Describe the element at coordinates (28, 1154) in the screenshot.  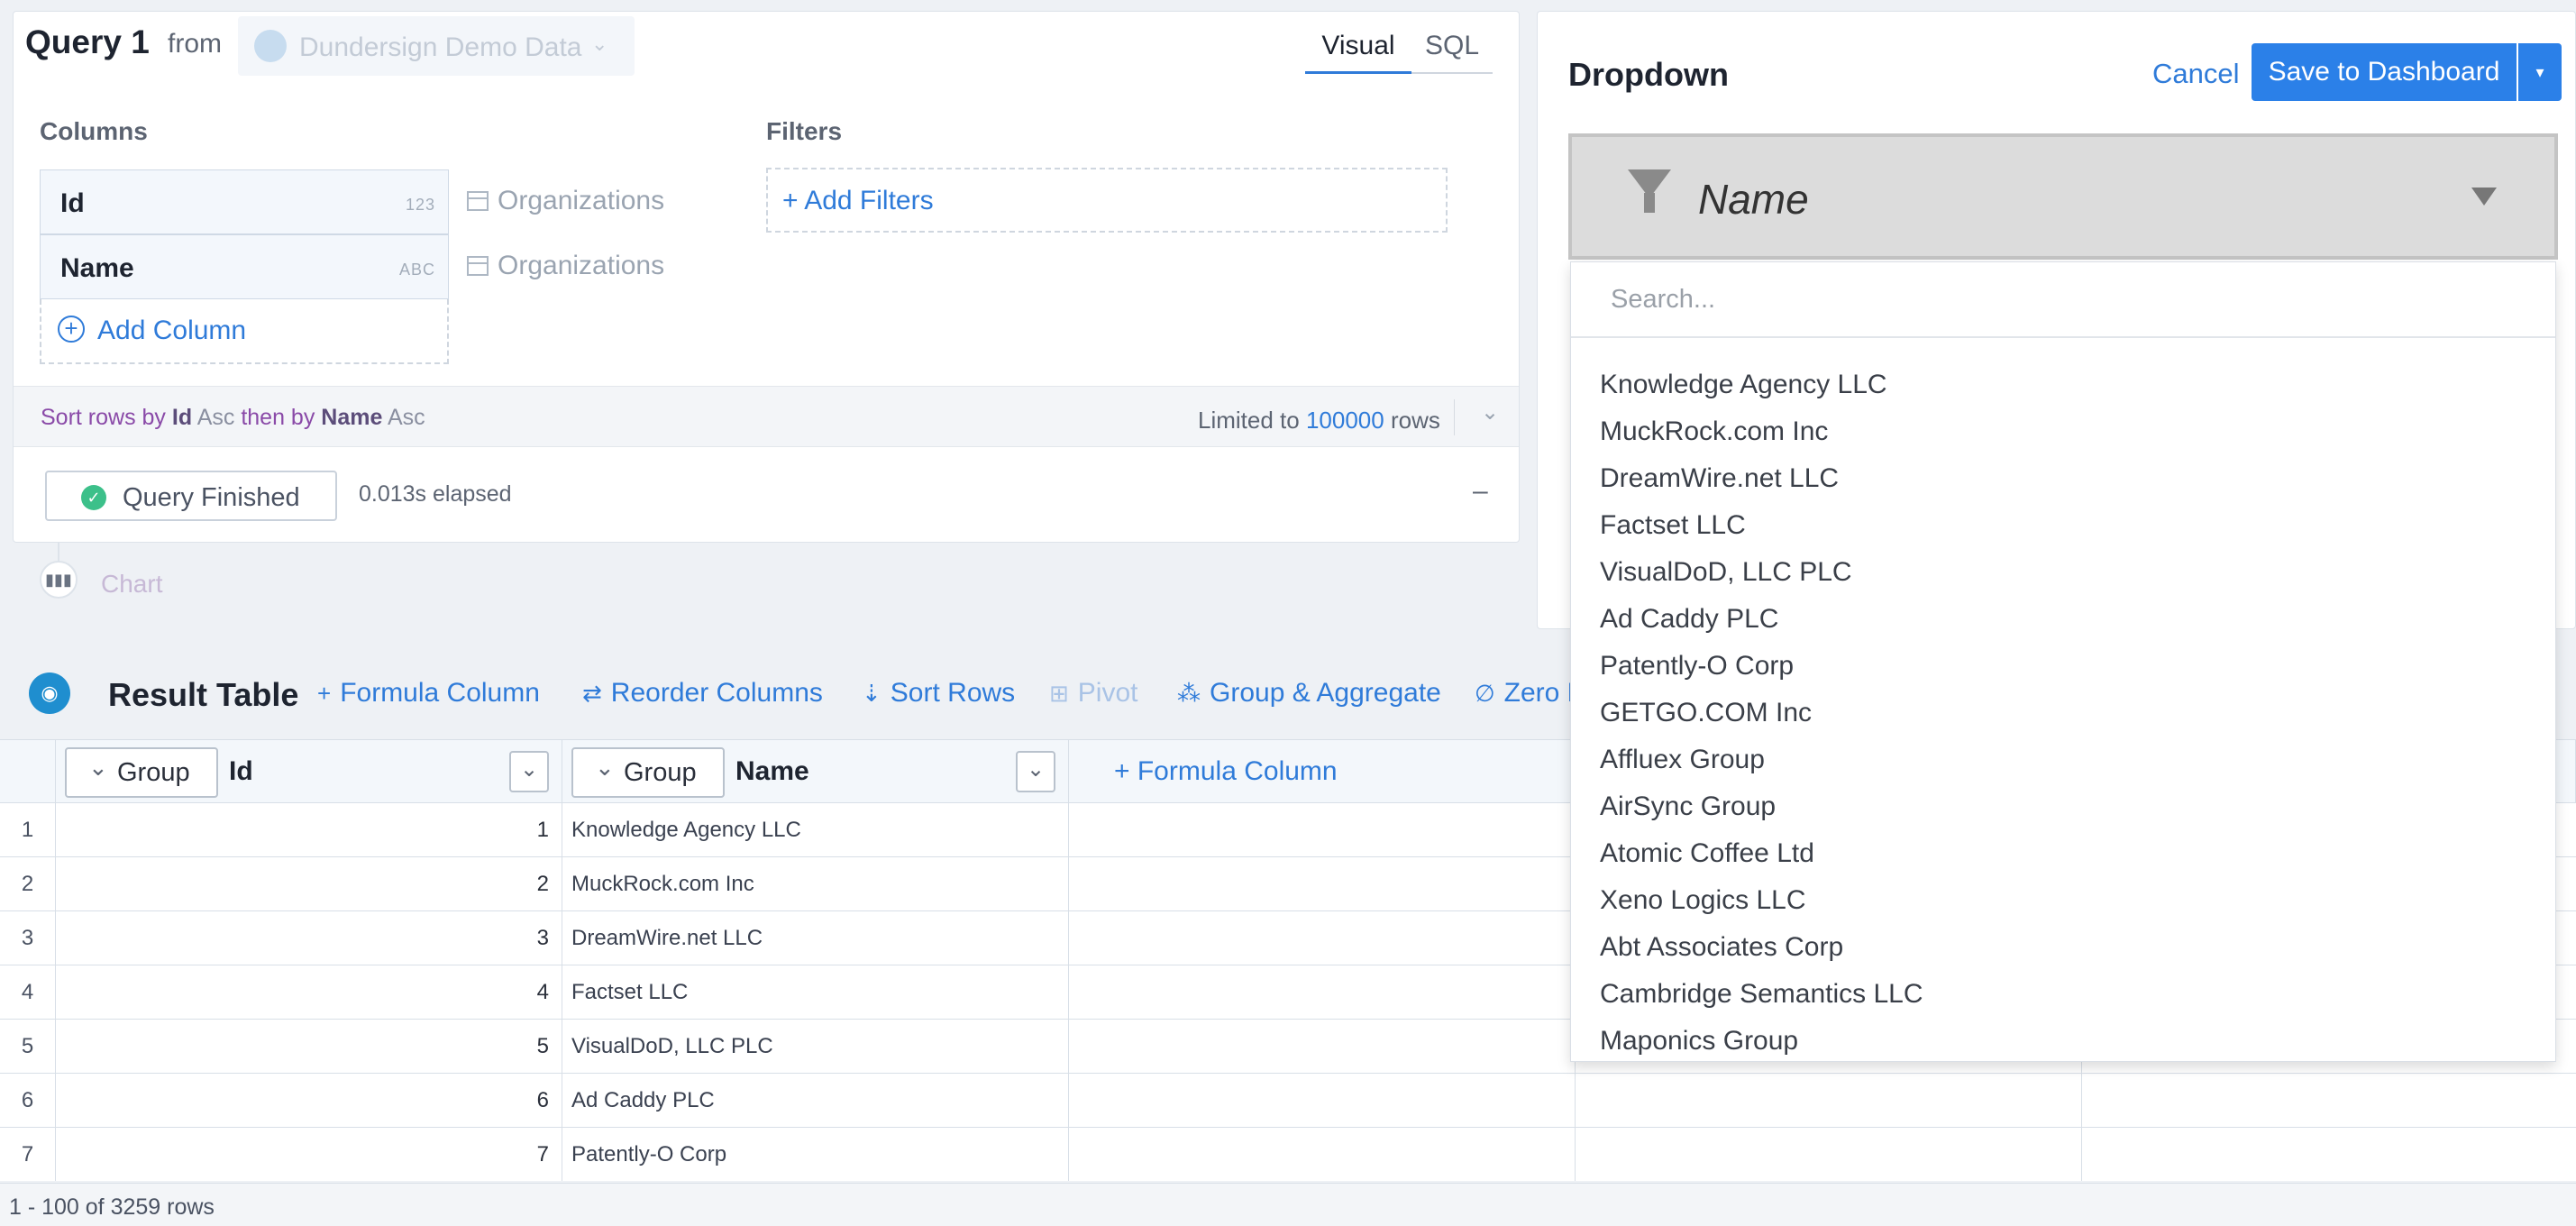
I see `row-number: 7` at that location.